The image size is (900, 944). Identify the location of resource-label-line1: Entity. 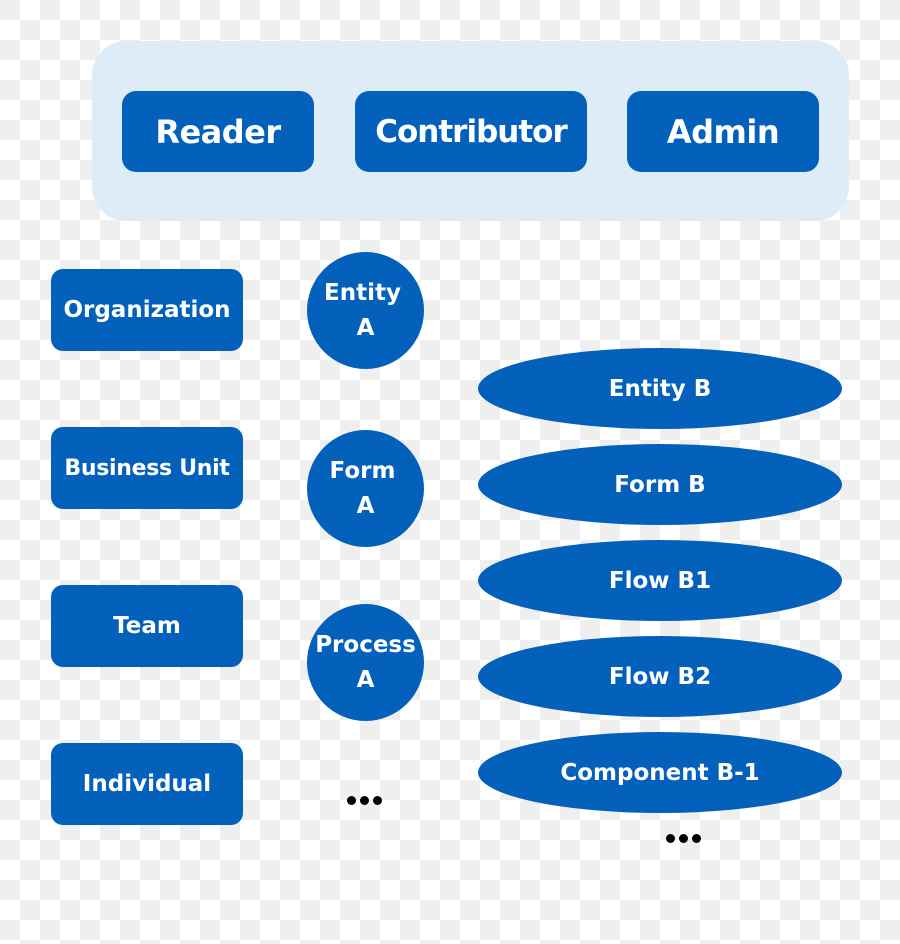
(362, 292).